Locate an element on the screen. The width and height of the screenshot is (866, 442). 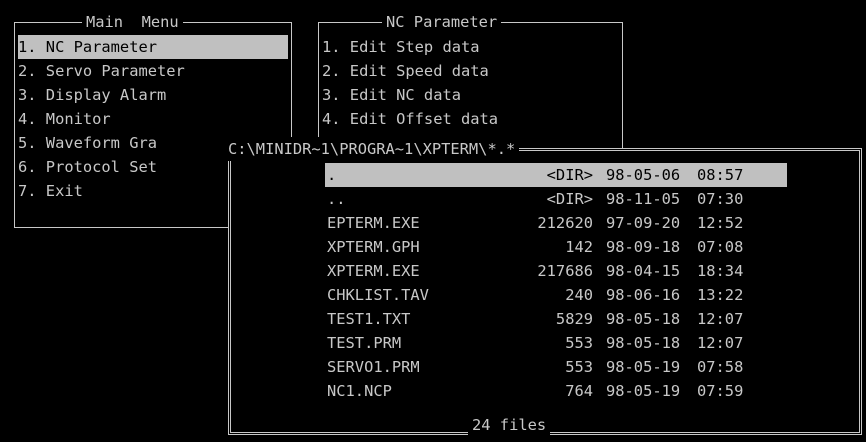
file-row: NC1.NCP 764 98-05-19 07:59 is located at coordinates (556, 391).